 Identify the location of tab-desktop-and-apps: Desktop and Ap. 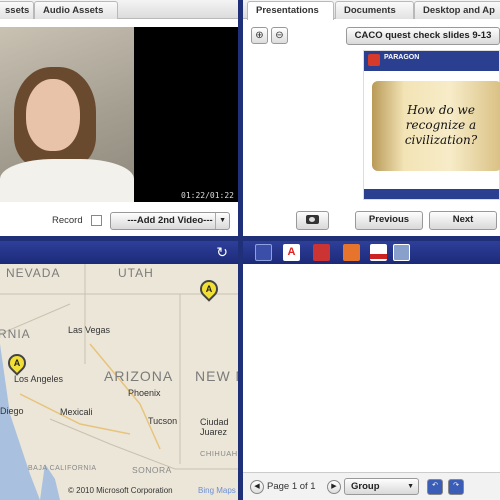
(457, 10).